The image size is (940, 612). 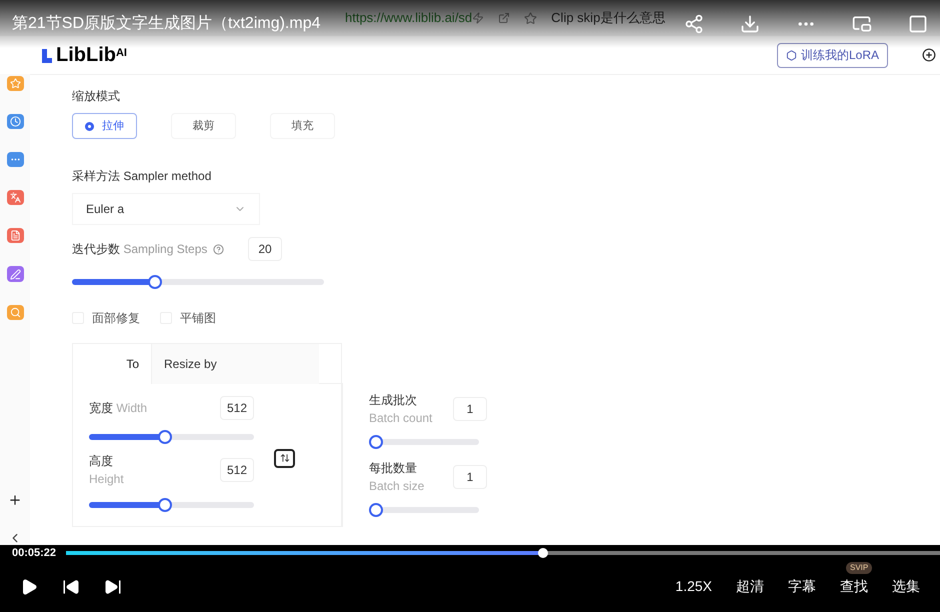 I want to click on steps-label: 迭代步数 Sampling Steps, so click(x=140, y=249).